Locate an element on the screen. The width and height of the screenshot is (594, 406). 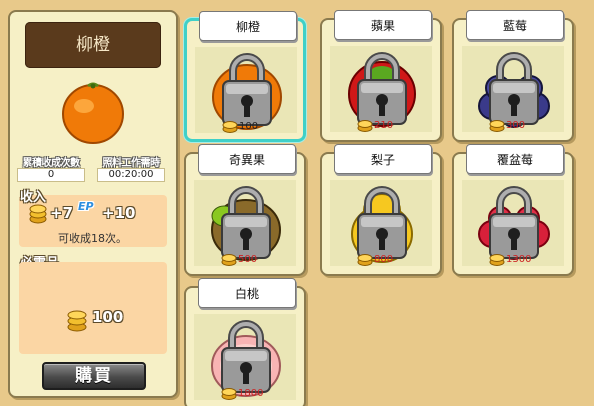
exp-gain: +10 is located at coordinates (119, 213).